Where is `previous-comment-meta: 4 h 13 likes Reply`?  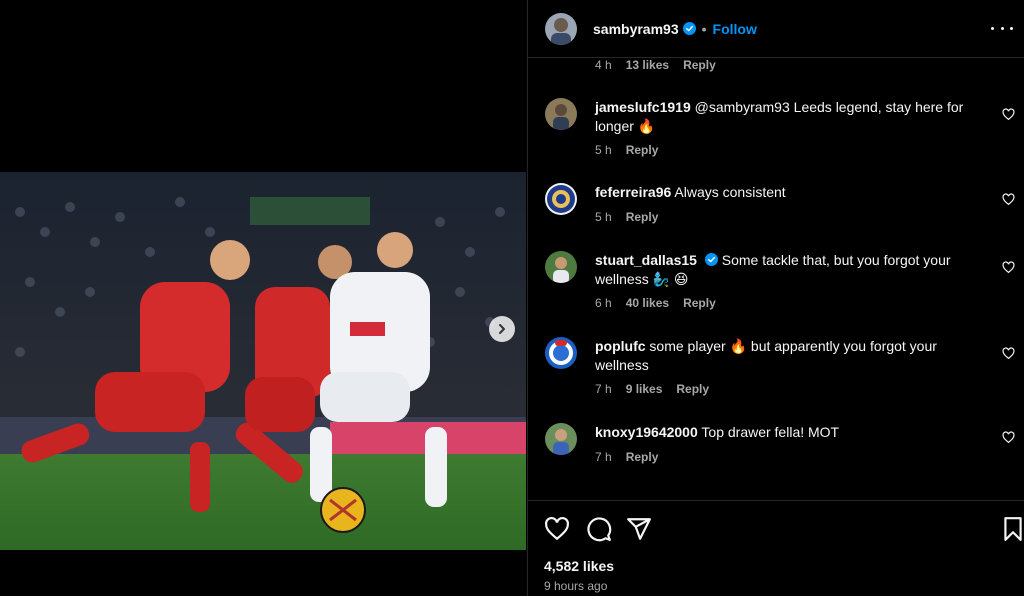
previous-comment-meta: 4 h 13 likes Reply is located at coordinates (662, 65).